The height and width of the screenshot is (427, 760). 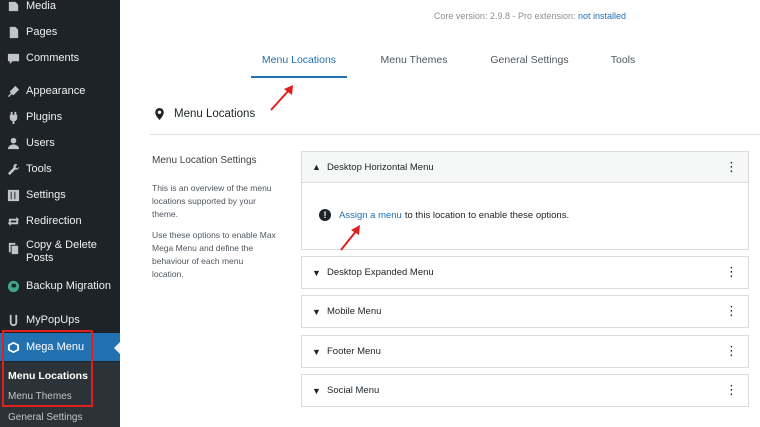 What do you see at coordinates (354, 351) in the screenshot?
I see `panel-title: Footer Menu` at bounding box center [354, 351].